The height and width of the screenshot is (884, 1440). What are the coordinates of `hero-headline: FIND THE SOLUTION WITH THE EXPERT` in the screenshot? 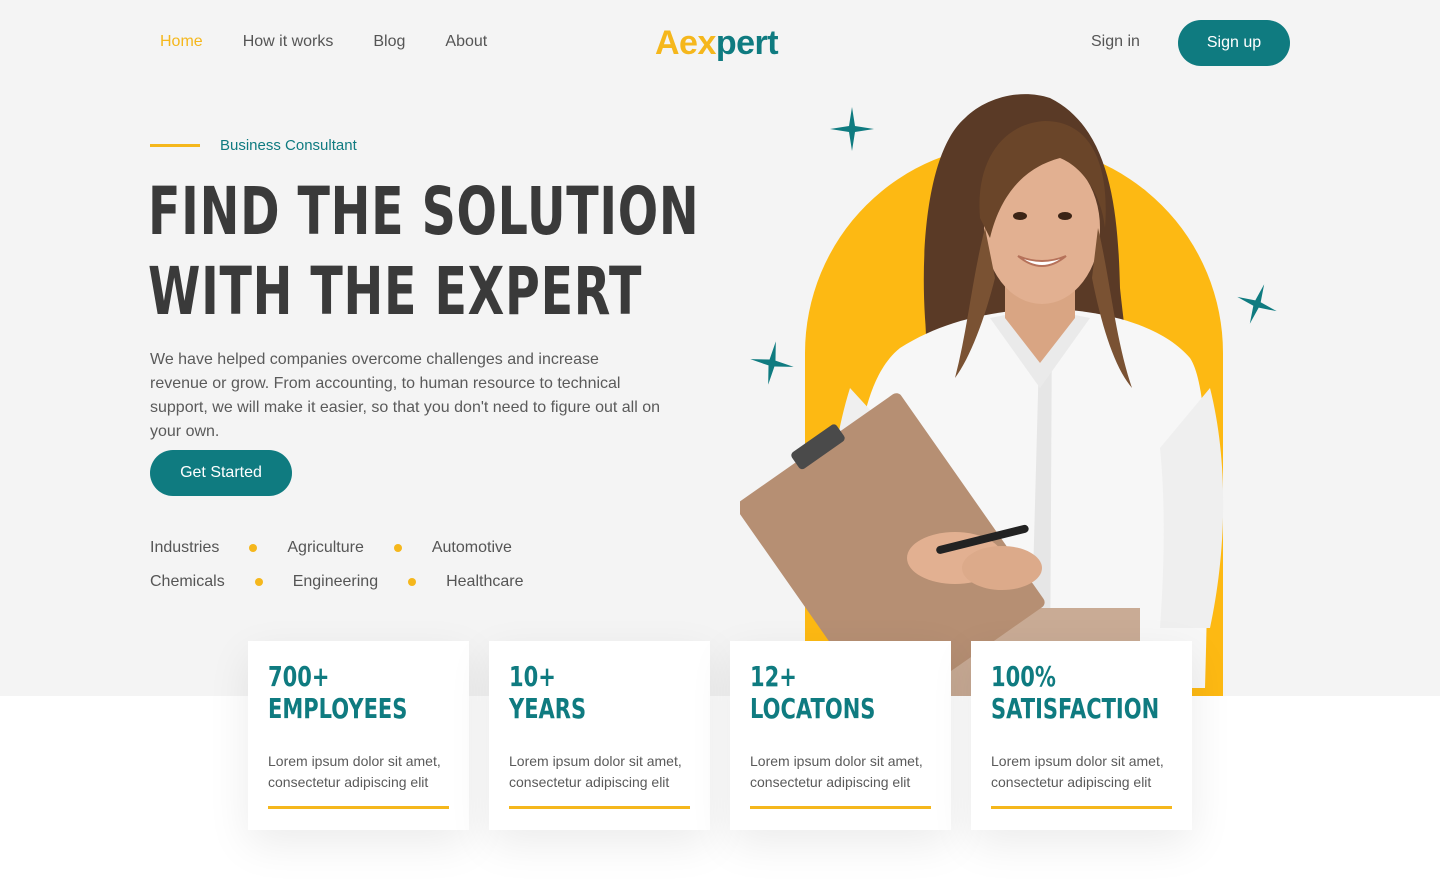 It's located at (423, 252).